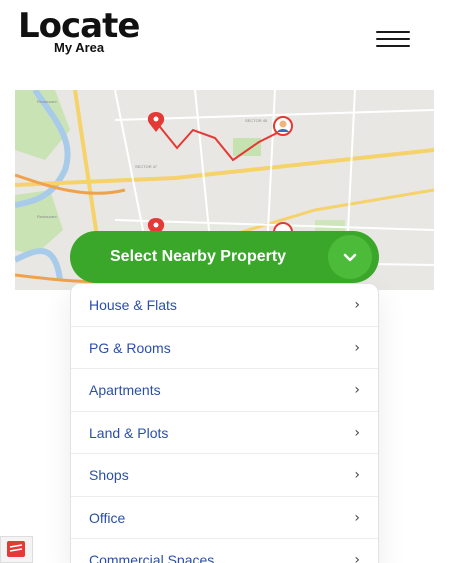 The height and width of the screenshot is (563, 449). I want to click on dropdown-item-apartments: Apartments ›, so click(224, 390).